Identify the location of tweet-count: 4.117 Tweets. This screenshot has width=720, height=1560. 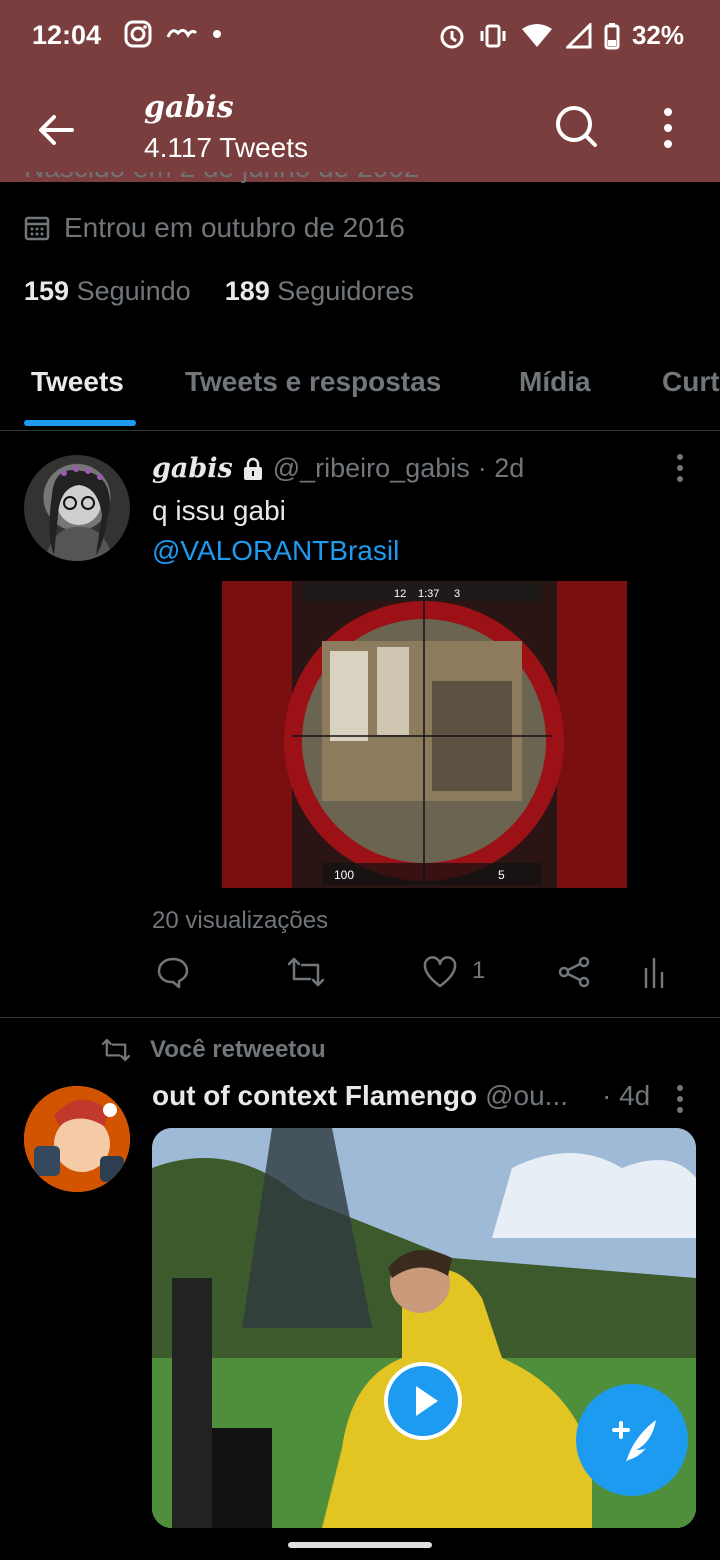
(226, 147).